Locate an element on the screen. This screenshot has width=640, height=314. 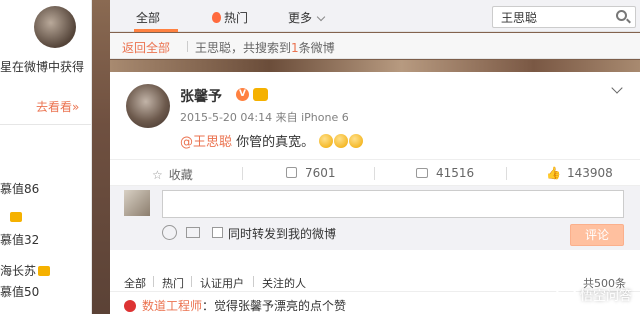
comment-button: 41516 is located at coordinates (445, 173).